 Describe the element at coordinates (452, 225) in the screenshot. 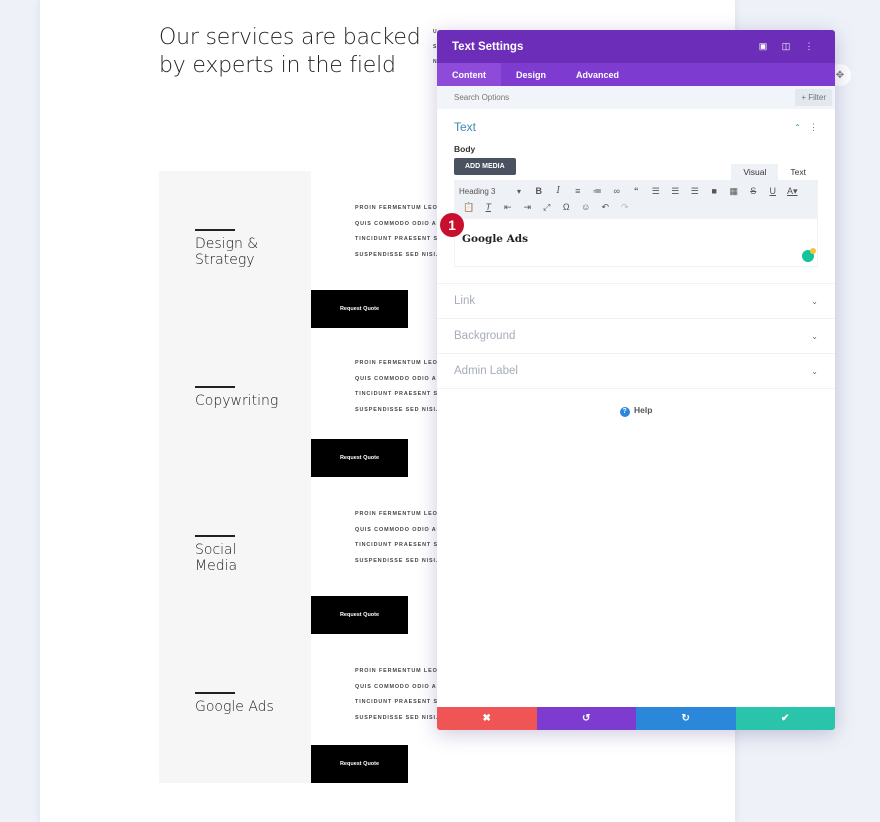

I see `step-badge: 1` at that location.